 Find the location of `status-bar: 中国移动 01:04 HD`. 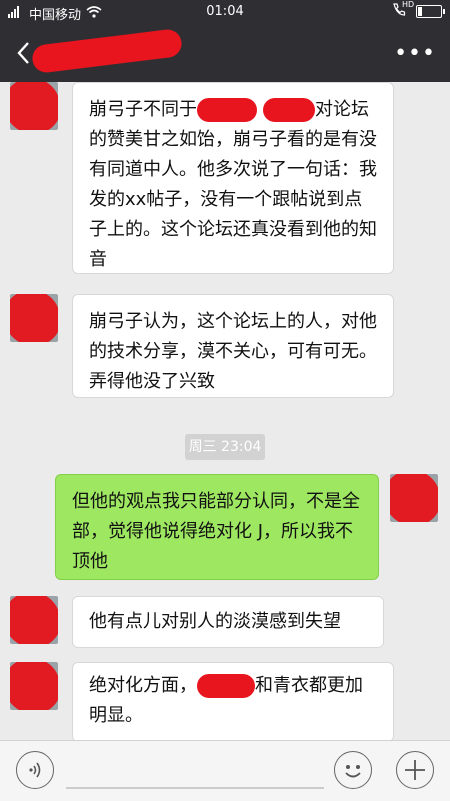

status-bar: 中国移动 01:04 HD is located at coordinates (225, 12).